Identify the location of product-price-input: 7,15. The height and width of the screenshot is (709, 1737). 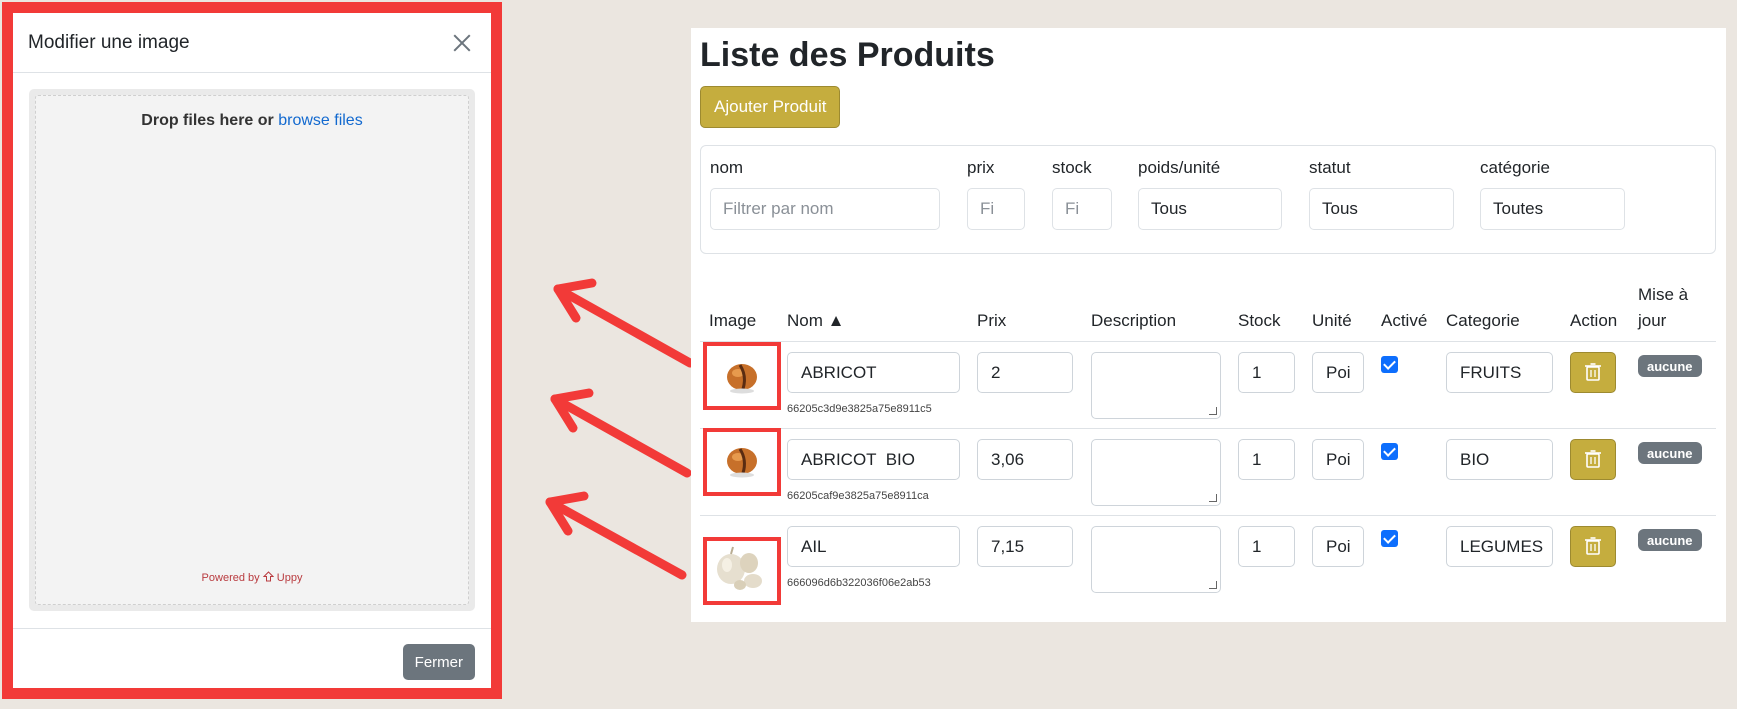
(1025, 546).